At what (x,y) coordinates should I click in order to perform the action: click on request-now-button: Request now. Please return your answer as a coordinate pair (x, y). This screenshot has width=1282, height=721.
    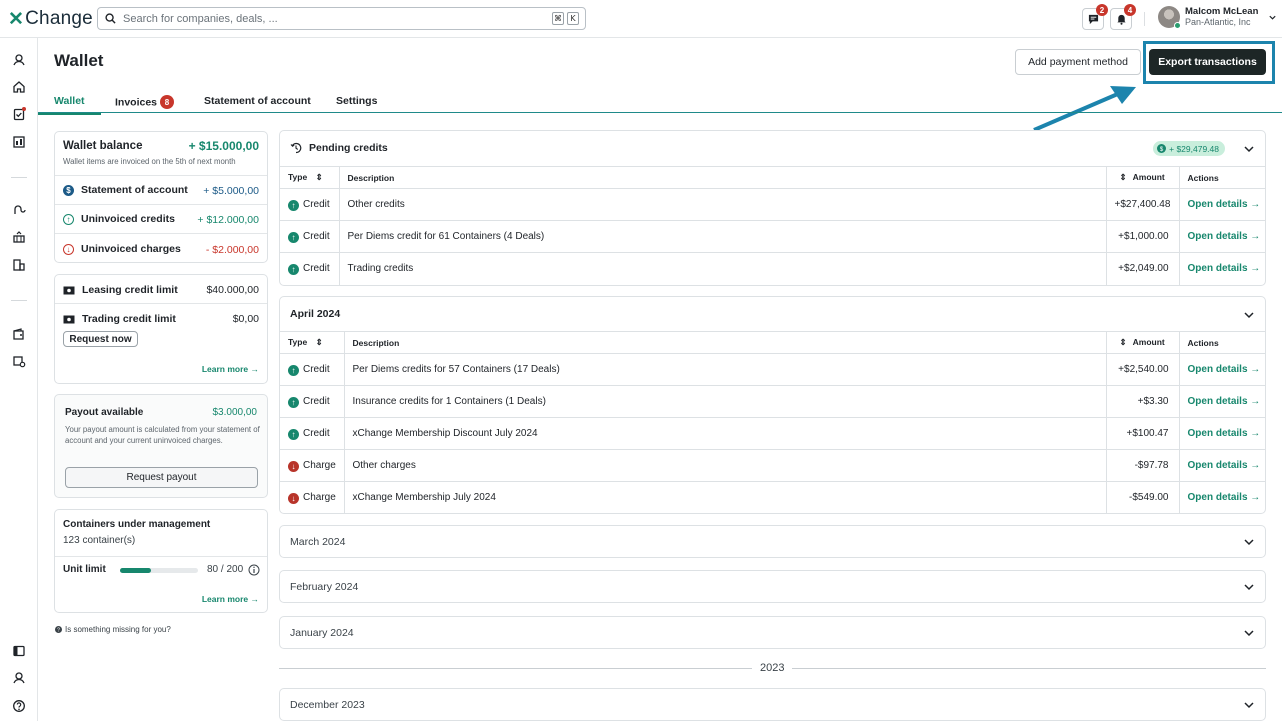
    Looking at the image, I should click on (100, 339).